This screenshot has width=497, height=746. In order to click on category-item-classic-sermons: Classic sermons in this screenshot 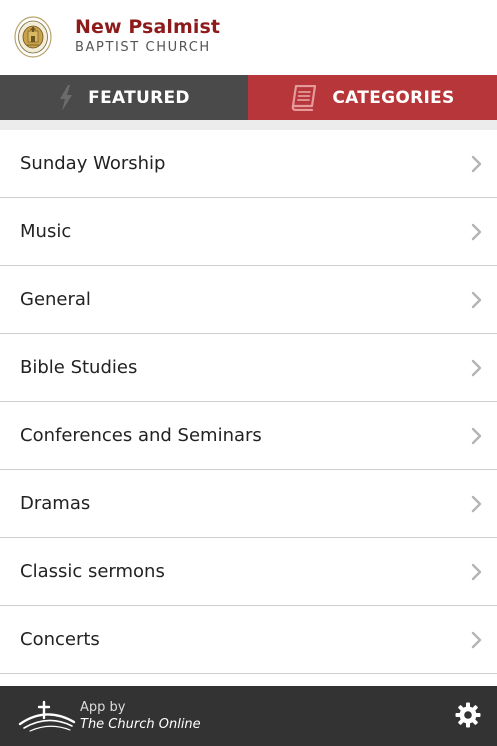, I will do `click(248, 572)`.